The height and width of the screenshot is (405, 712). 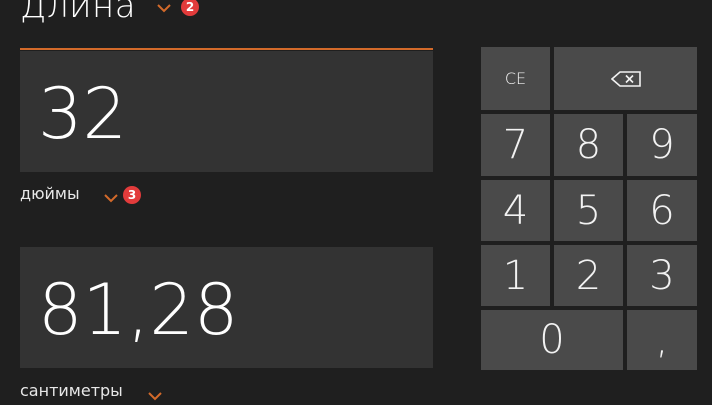 I want to click on focus-underline, so click(x=226, y=49).